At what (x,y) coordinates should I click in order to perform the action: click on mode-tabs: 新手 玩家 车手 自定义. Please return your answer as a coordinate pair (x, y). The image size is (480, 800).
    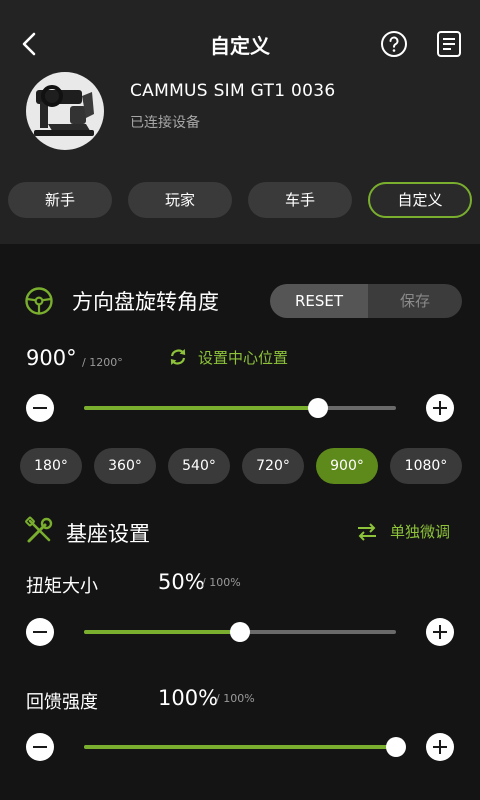
    Looking at the image, I should click on (241, 200).